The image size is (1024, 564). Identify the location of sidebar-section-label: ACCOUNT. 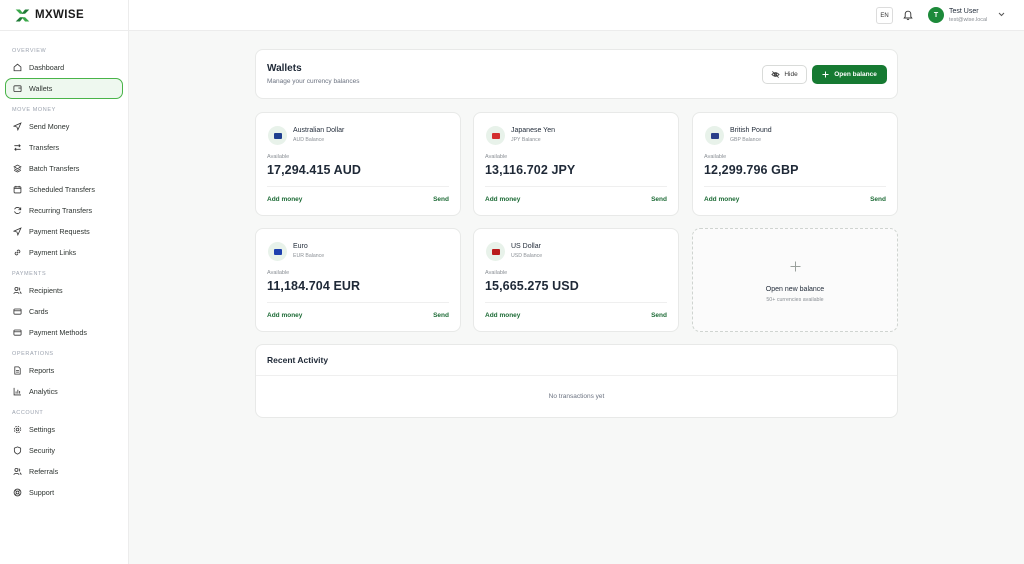
(28, 413).